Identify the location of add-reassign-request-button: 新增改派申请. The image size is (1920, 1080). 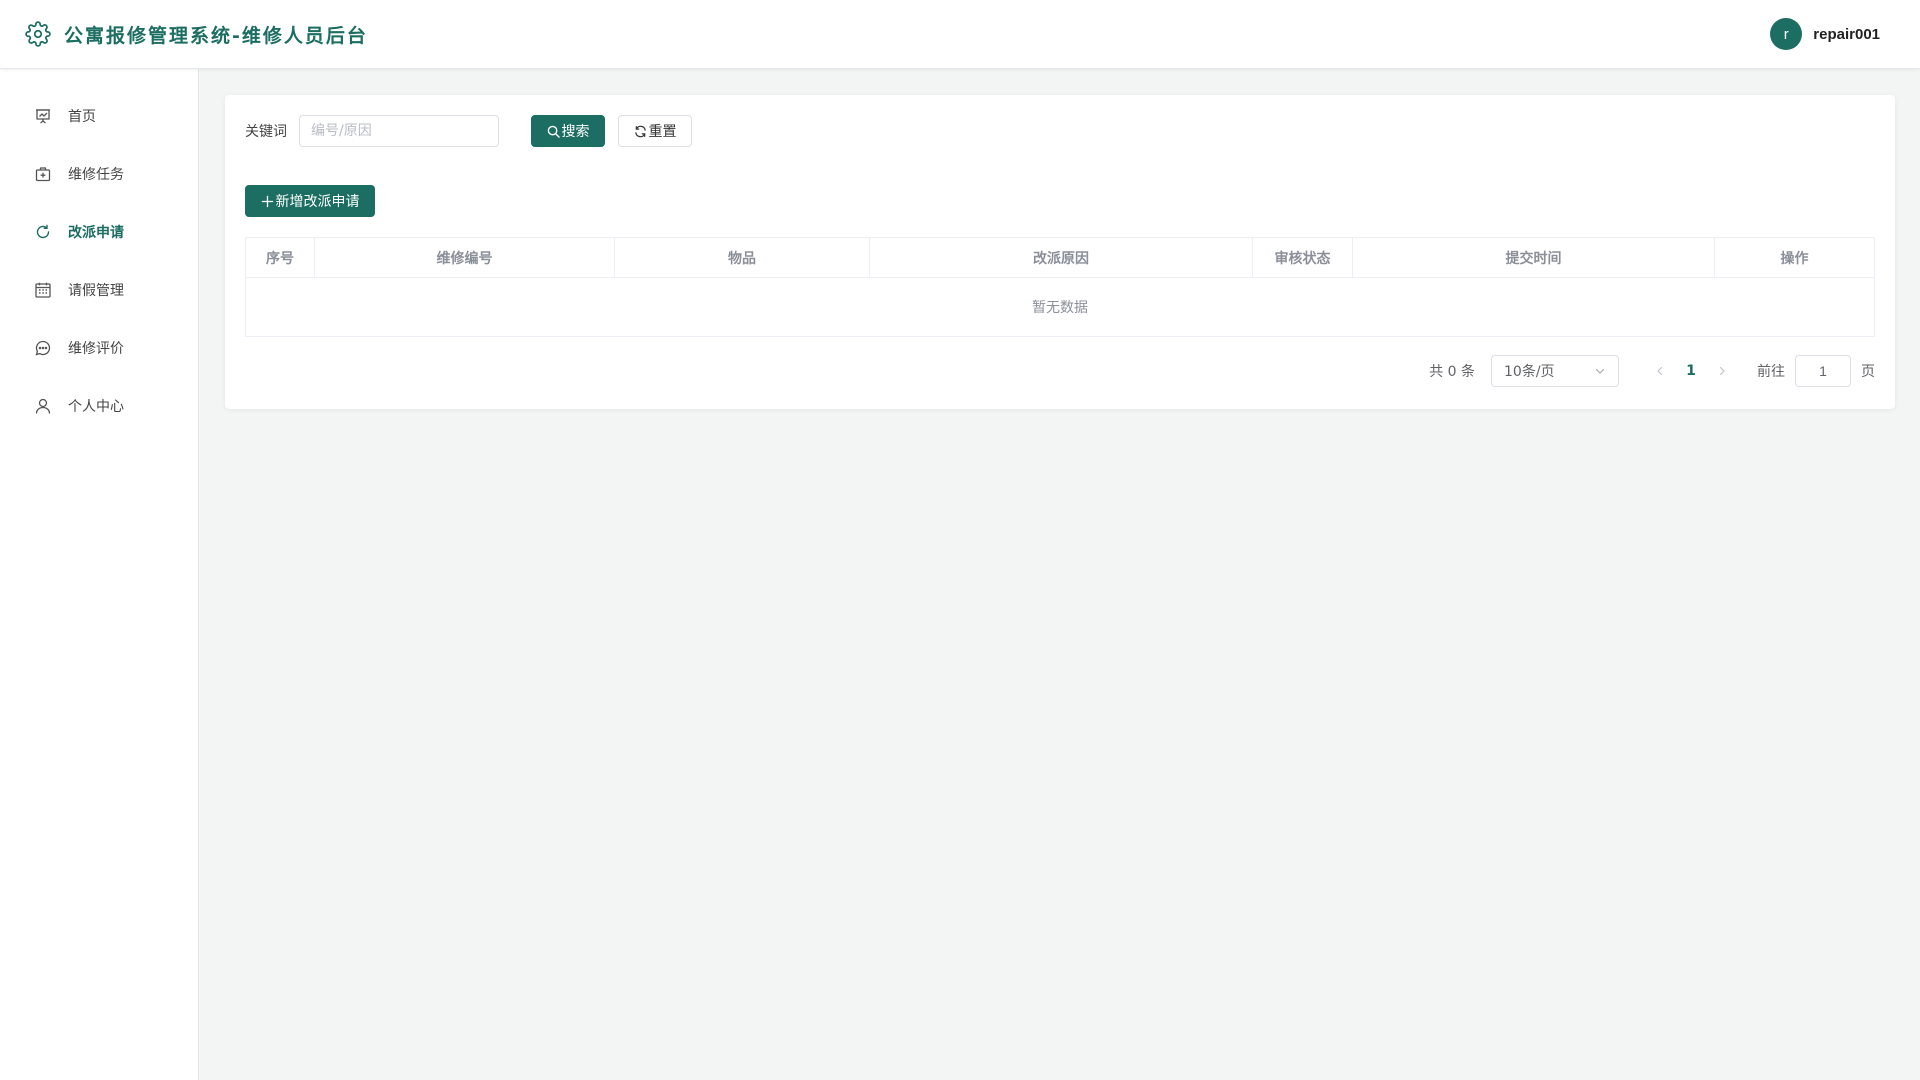
(310, 201).